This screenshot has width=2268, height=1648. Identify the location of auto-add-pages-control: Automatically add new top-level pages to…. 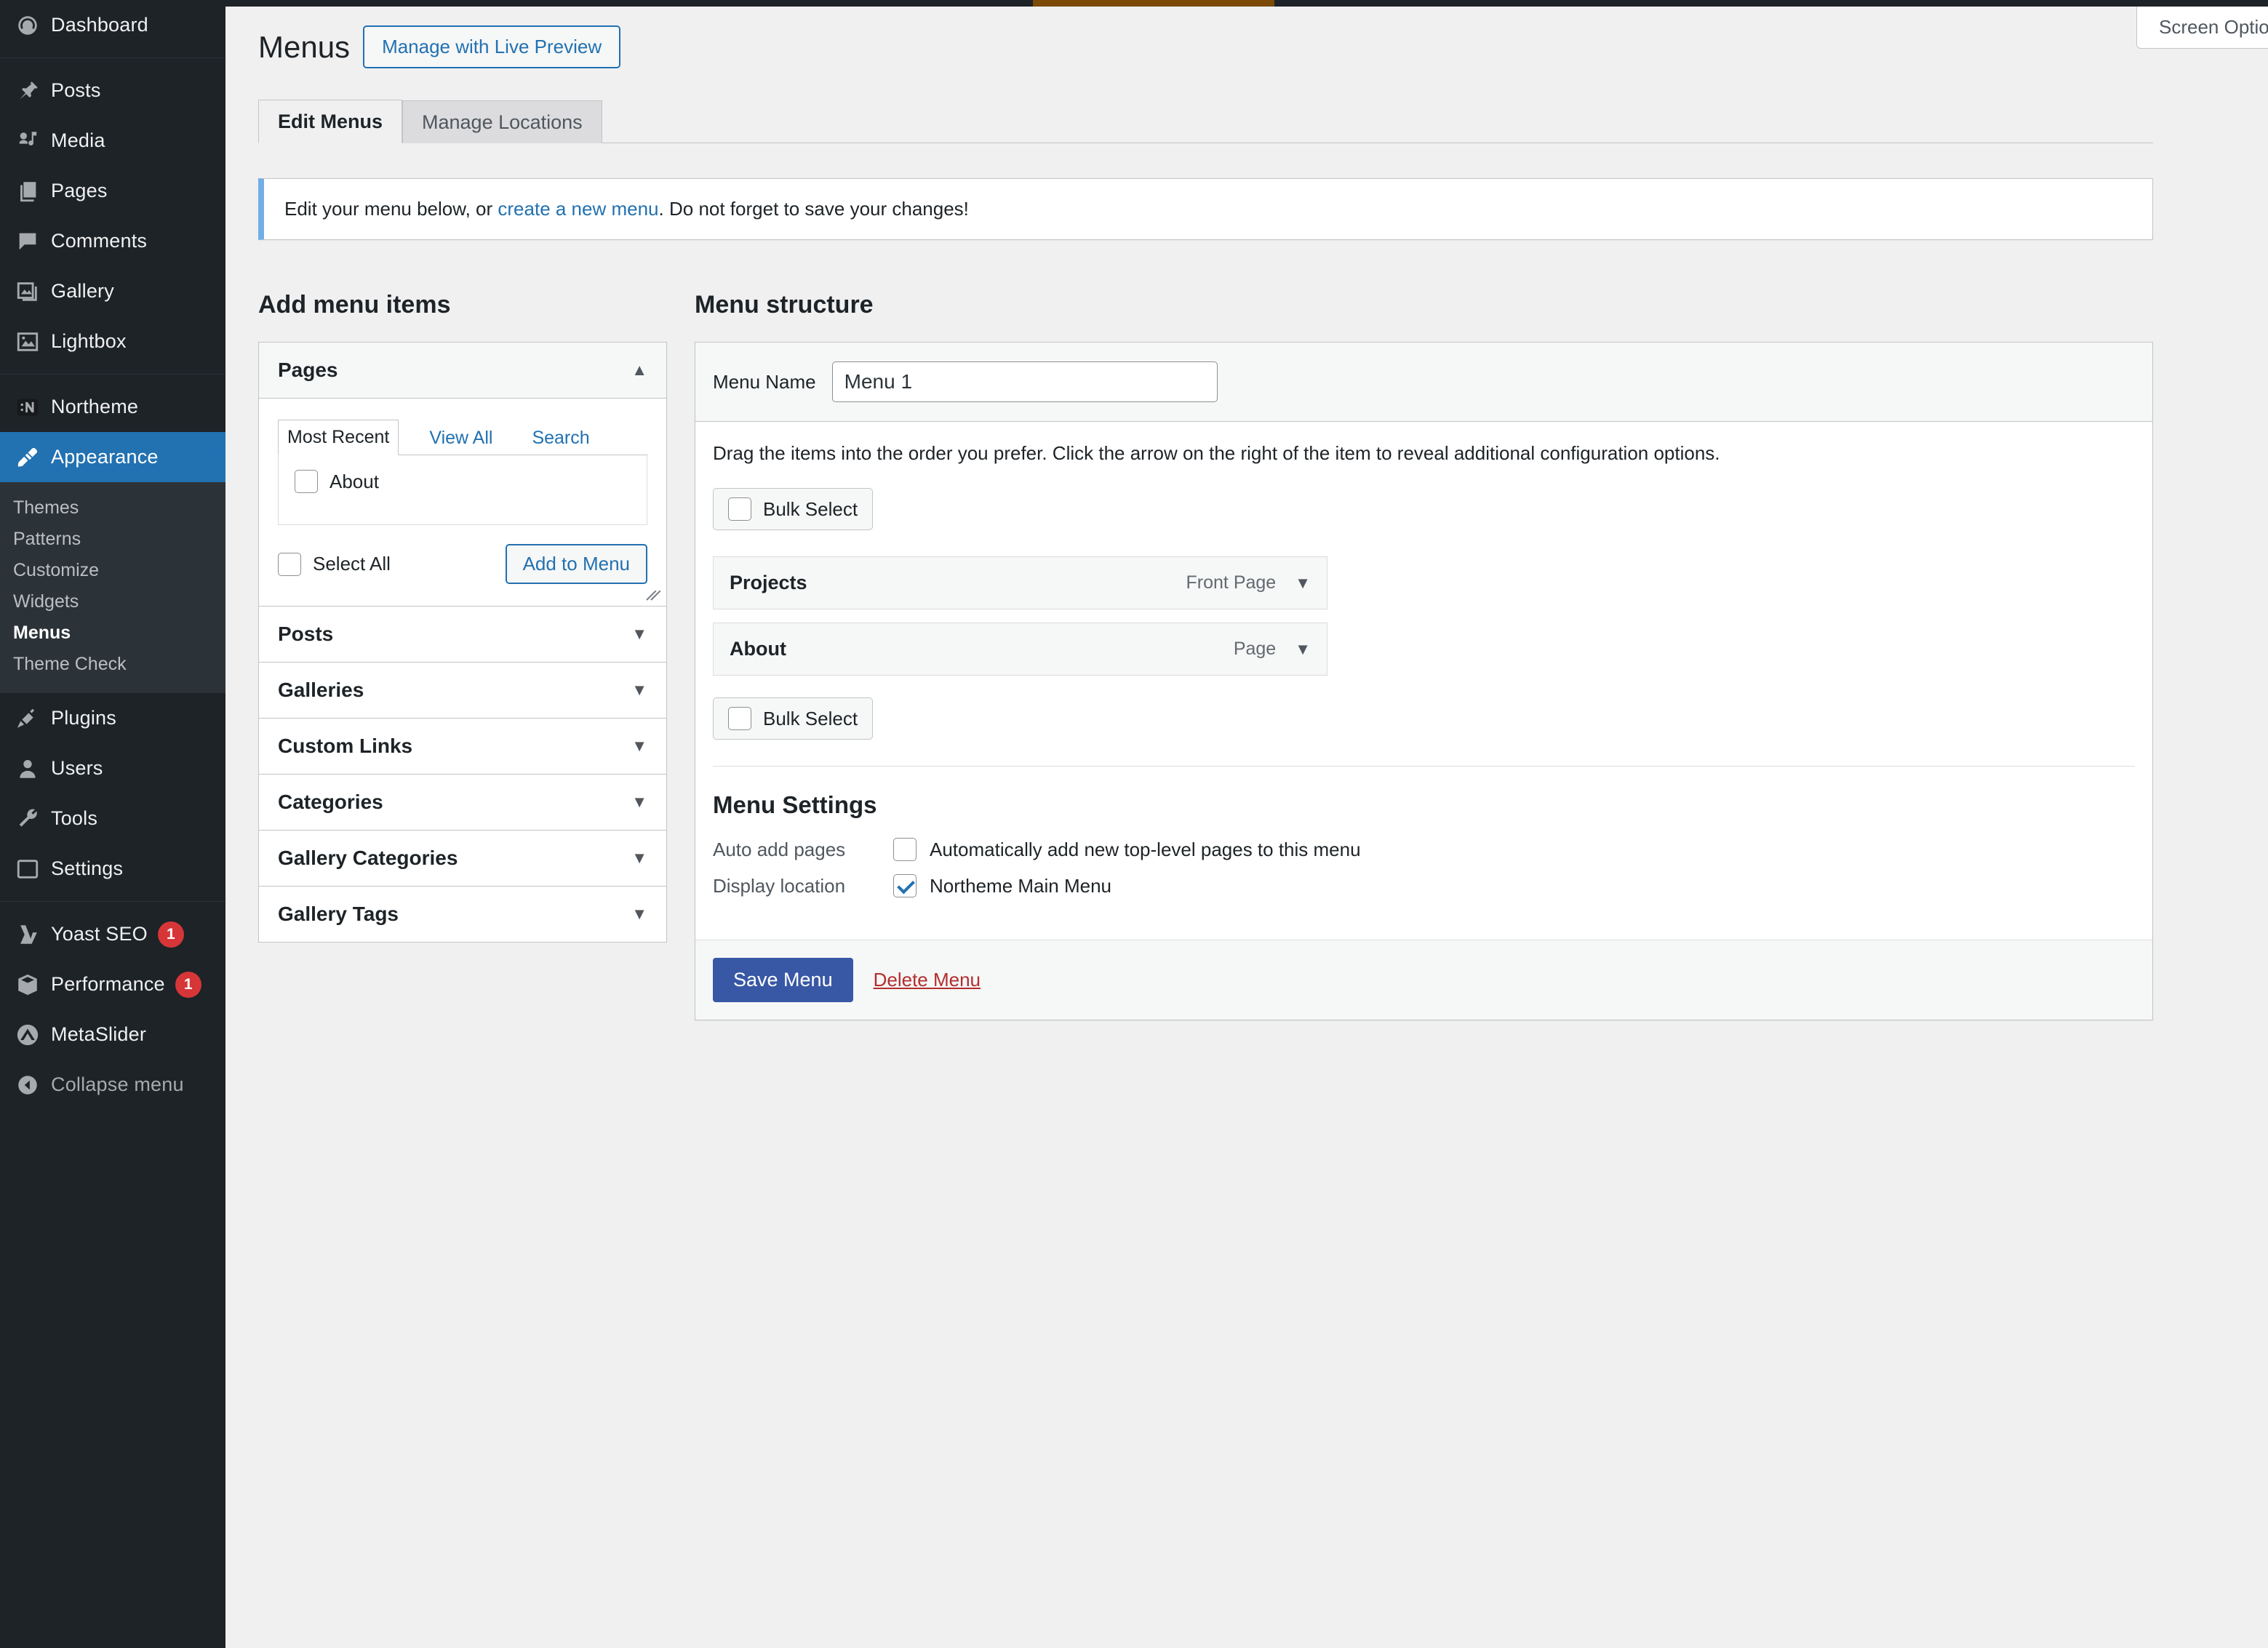
(1127, 849).